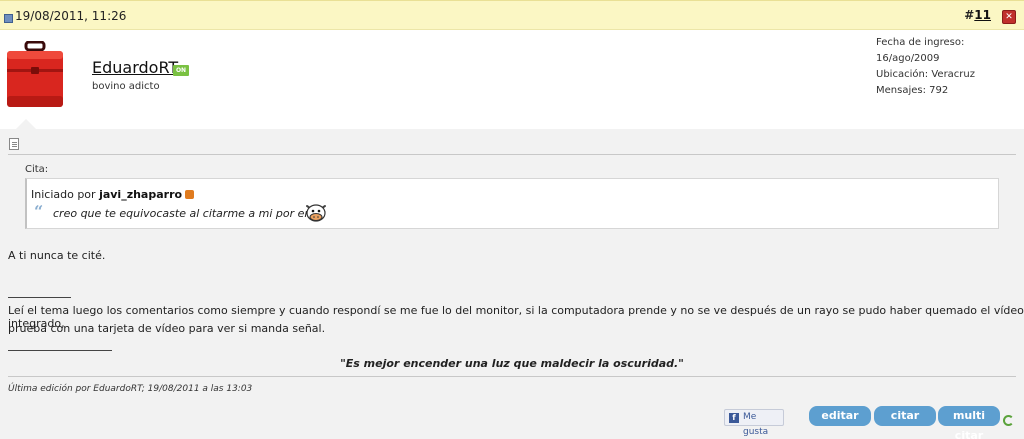 This screenshot has height=439, width=1024. I want to click on post-count: Mensajes: 792, so click(912, 90).